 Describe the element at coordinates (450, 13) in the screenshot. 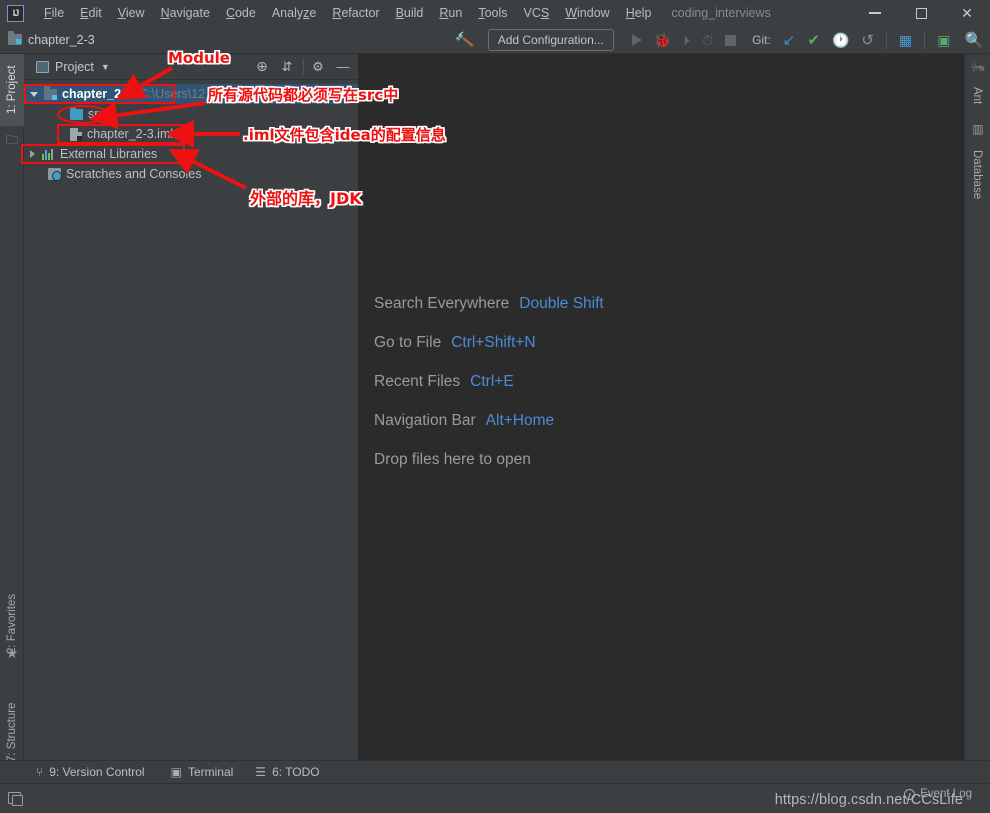

I see `menu-item-run: Run` at that location.